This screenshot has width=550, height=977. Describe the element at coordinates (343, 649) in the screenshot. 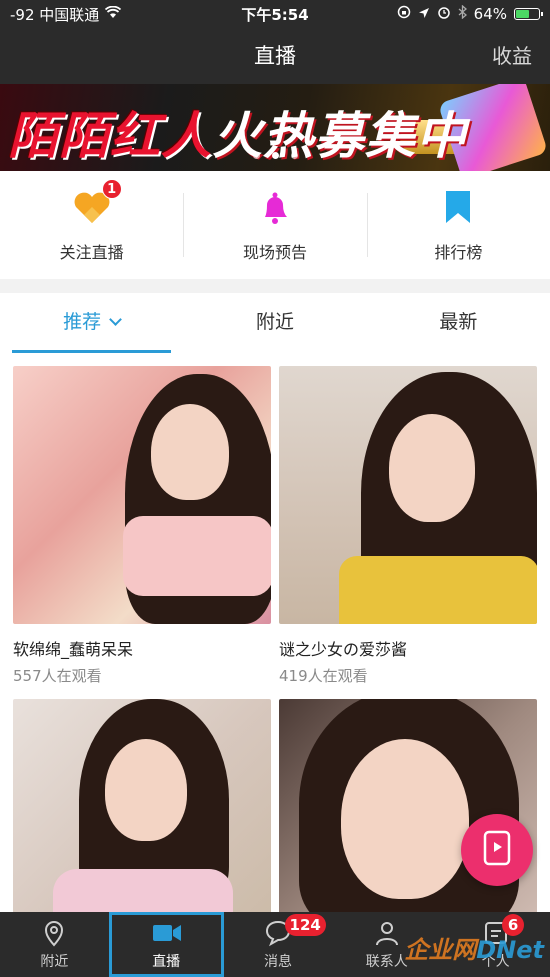

I see `stream-title: 谜之少女の爱莎酱` at that location.